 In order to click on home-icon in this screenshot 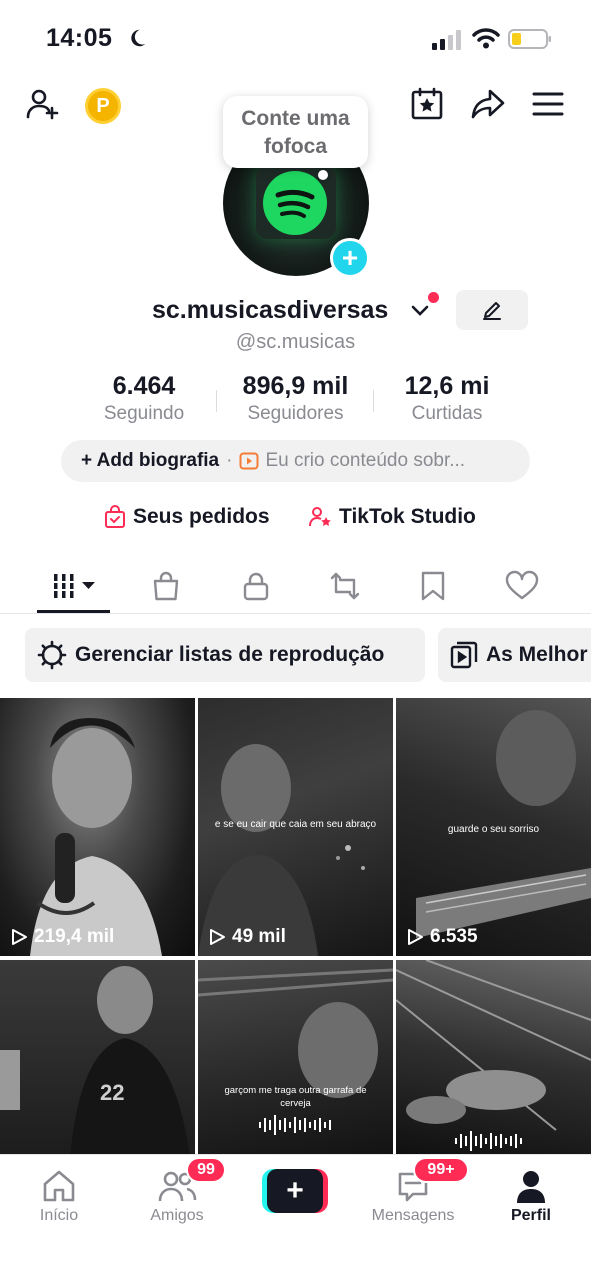, I will do `click(59, 1186)`.